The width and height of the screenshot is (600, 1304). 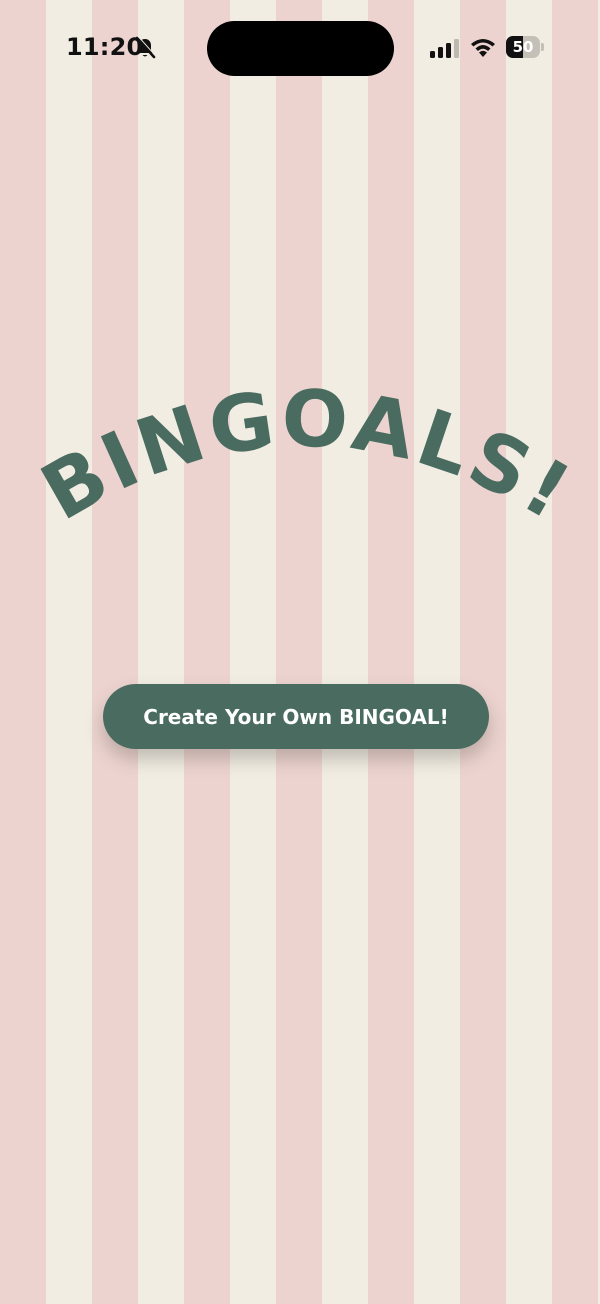 I want to click on battery-icon: 50, so click(x=525, y=47).